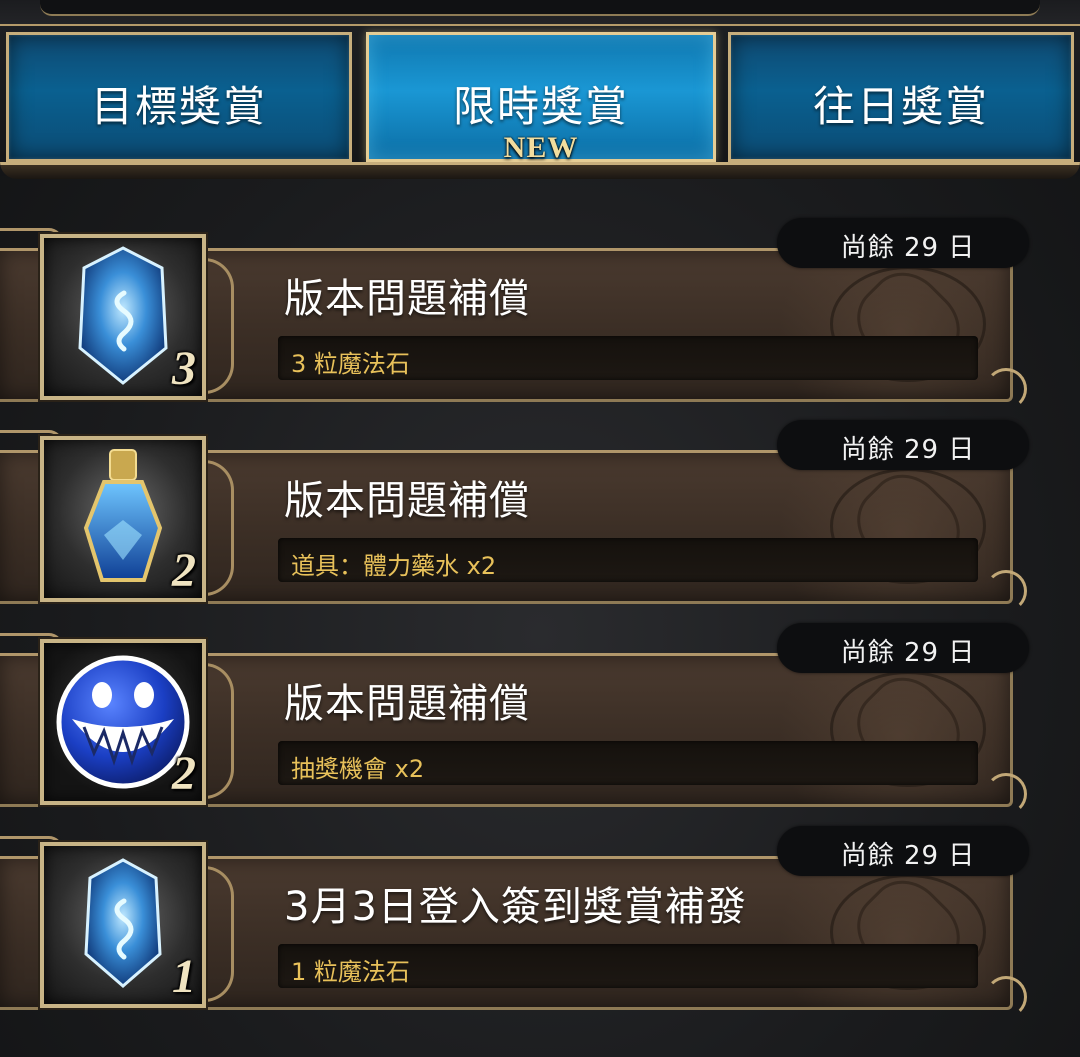  Describe the element at coordinates (540, 8) in the screenshot. I see `top-frame-inner` at that location.